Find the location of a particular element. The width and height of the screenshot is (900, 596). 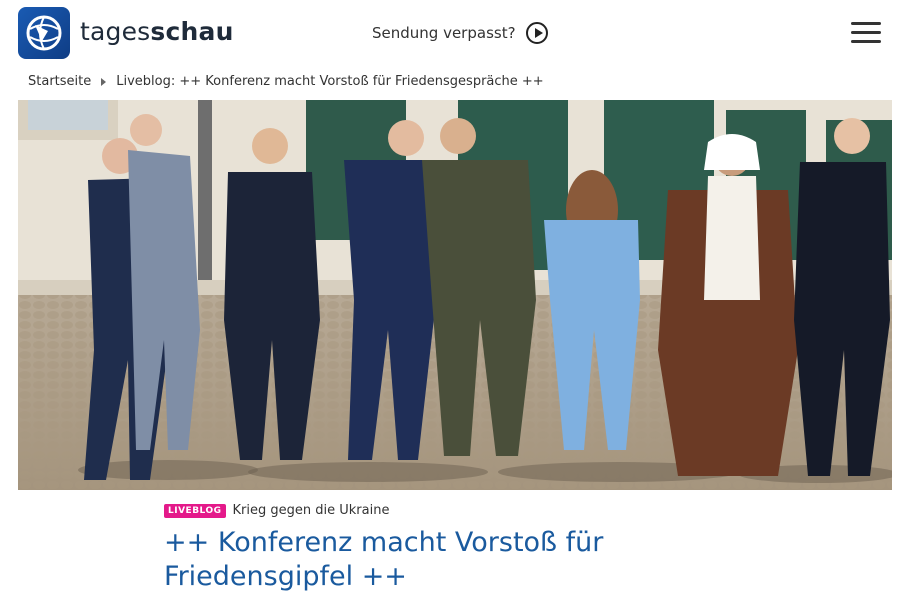

sendung-verpasst-link: Sendung verpasst? is located at coordinates (460, 33).